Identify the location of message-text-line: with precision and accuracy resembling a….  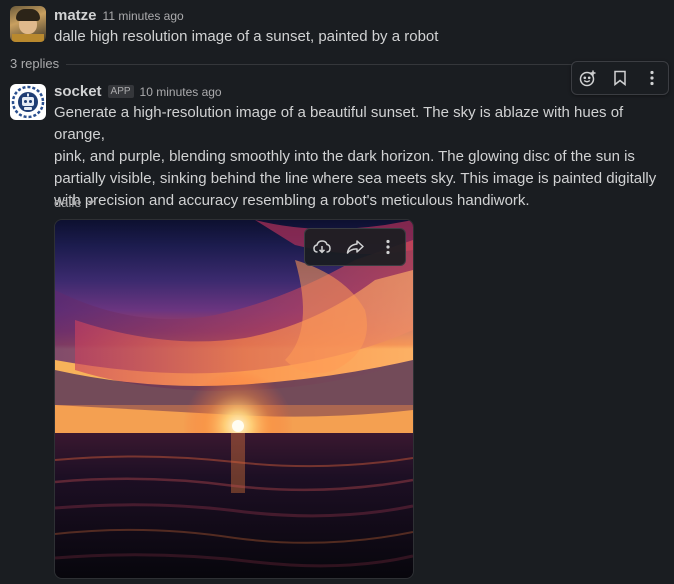
(292, 200).